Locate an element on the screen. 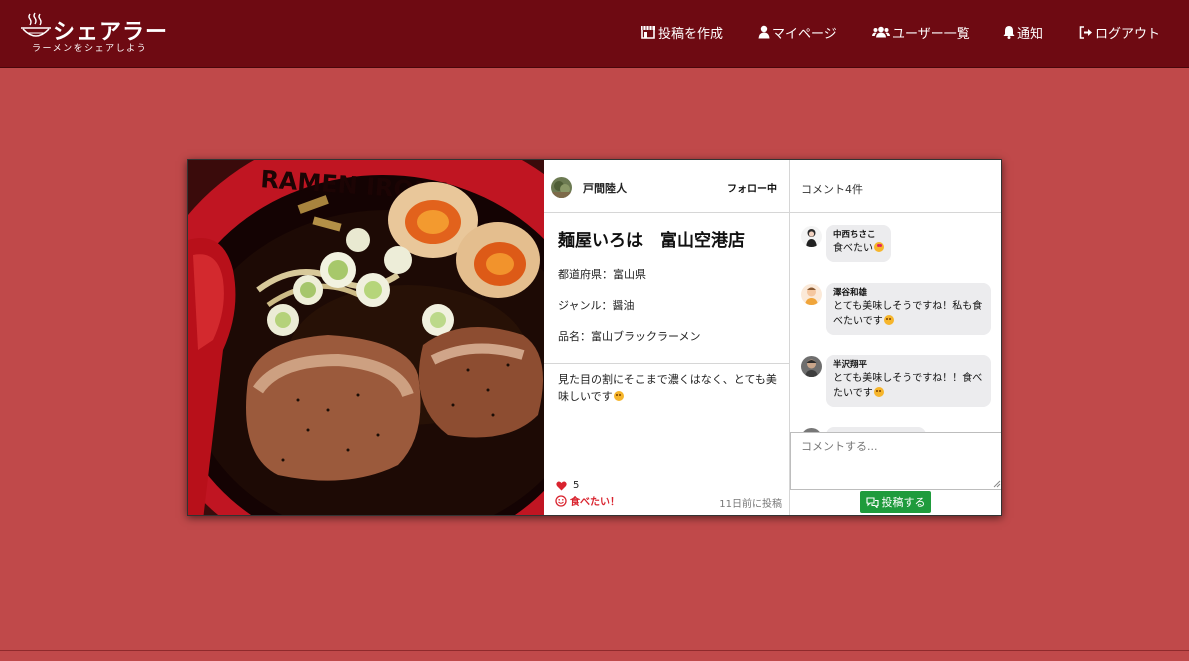 The width and height of the screenshot is (1189, 661). comment-bubble: 中西ちさこ 食べたい is located at coordinates (858, 243).